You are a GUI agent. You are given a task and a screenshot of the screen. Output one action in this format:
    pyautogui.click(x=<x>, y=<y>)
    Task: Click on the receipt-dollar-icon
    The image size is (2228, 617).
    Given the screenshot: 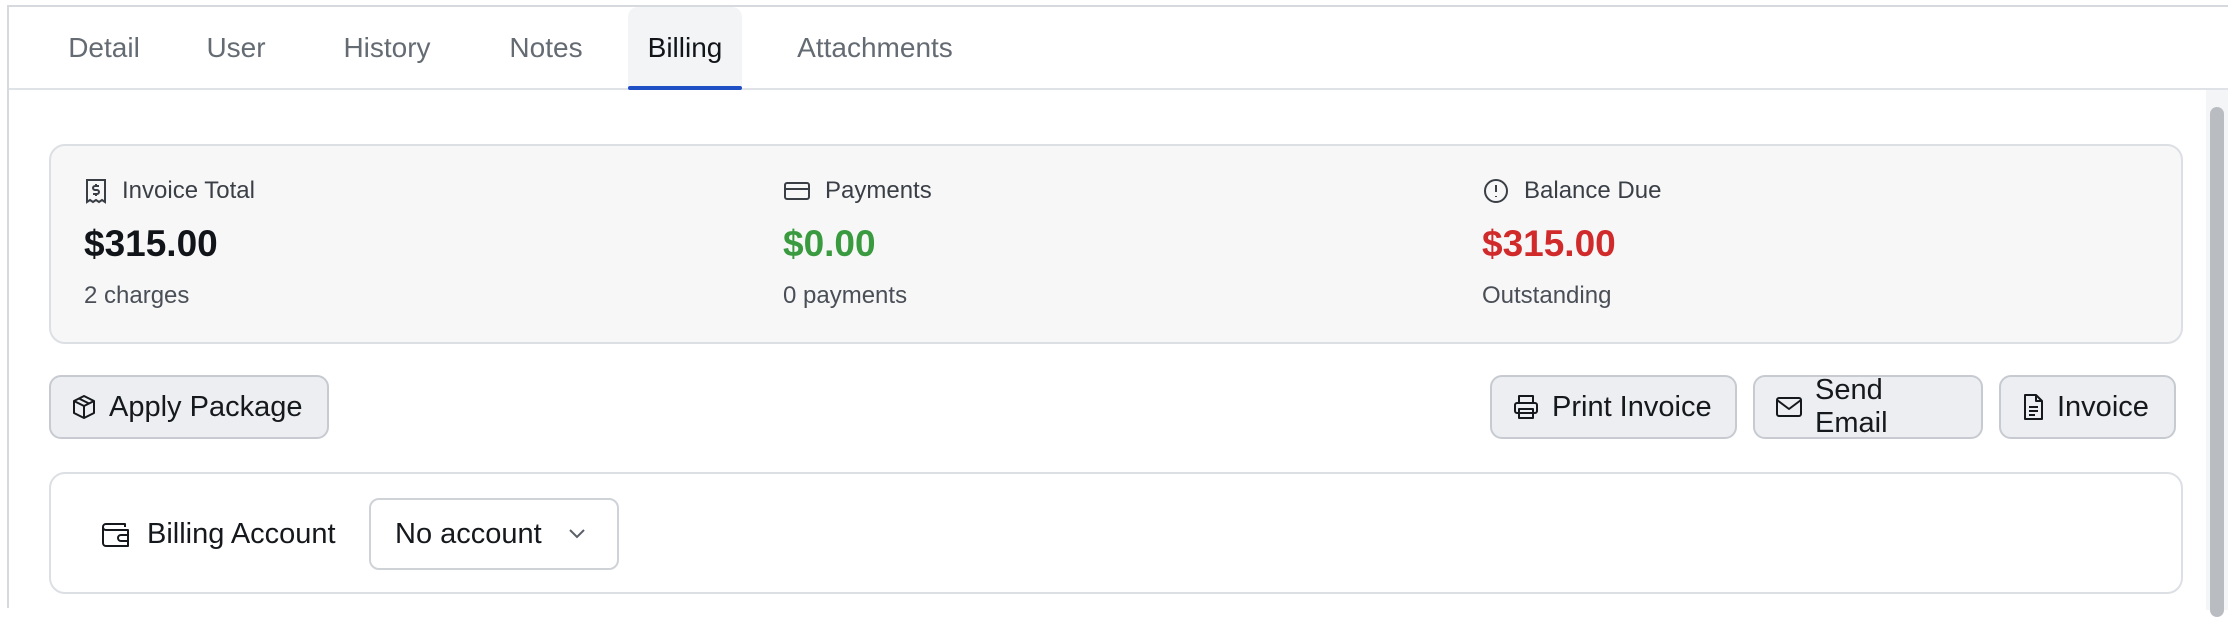 What is the action you would take?
    pyautogui.click(x=96, y=191)
    